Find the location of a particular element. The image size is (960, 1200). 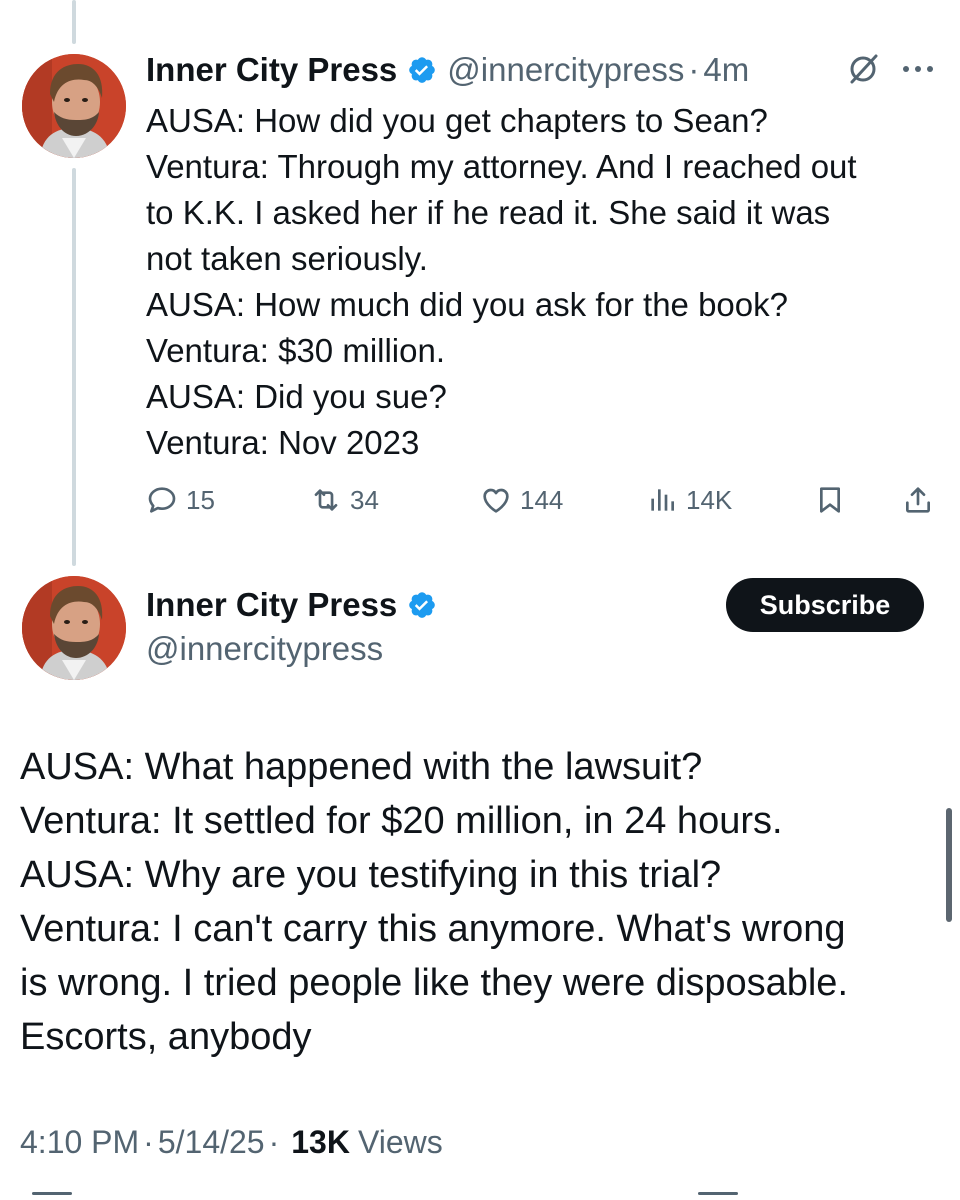

repost-count: 34 is located at coordinates (364, 499).